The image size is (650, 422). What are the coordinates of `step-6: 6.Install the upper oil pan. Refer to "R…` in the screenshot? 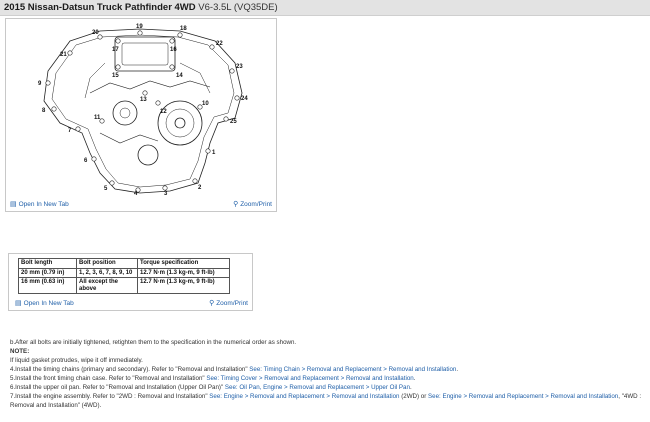 It's located at (211, 387).